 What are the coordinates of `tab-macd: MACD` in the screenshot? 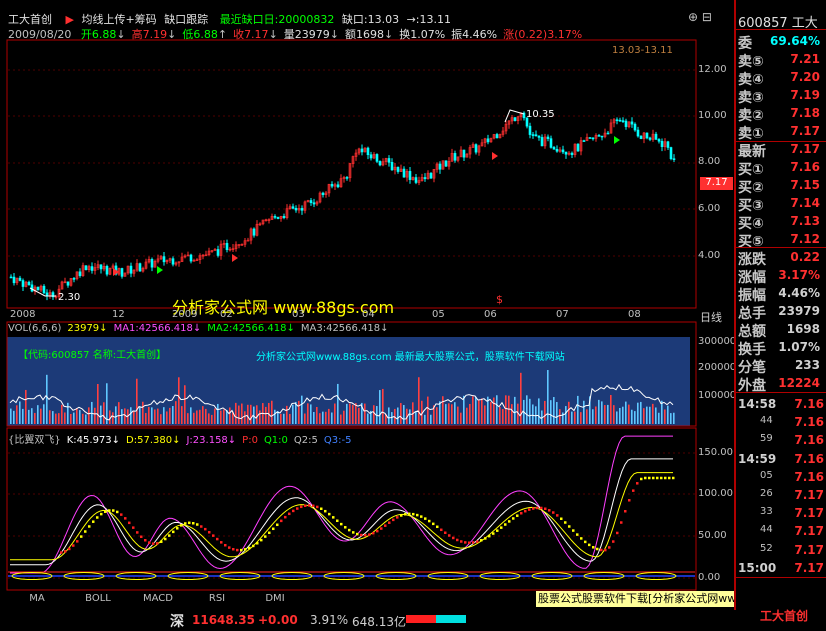 It's located at (158, 600).